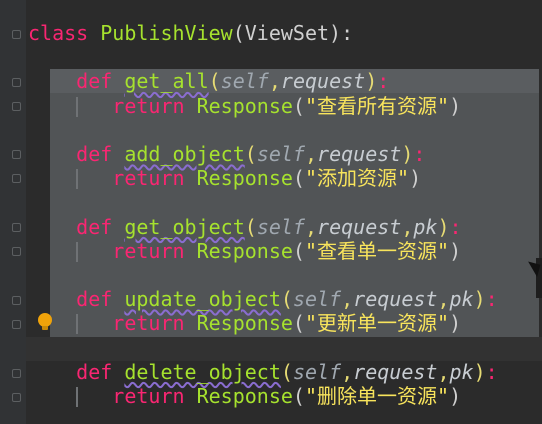 Image resolution: width=542 pixels, height=424 pixels. Describe the element at coordinates (184, 226) in the screenshot. I see `code-token: get_object` at that location.